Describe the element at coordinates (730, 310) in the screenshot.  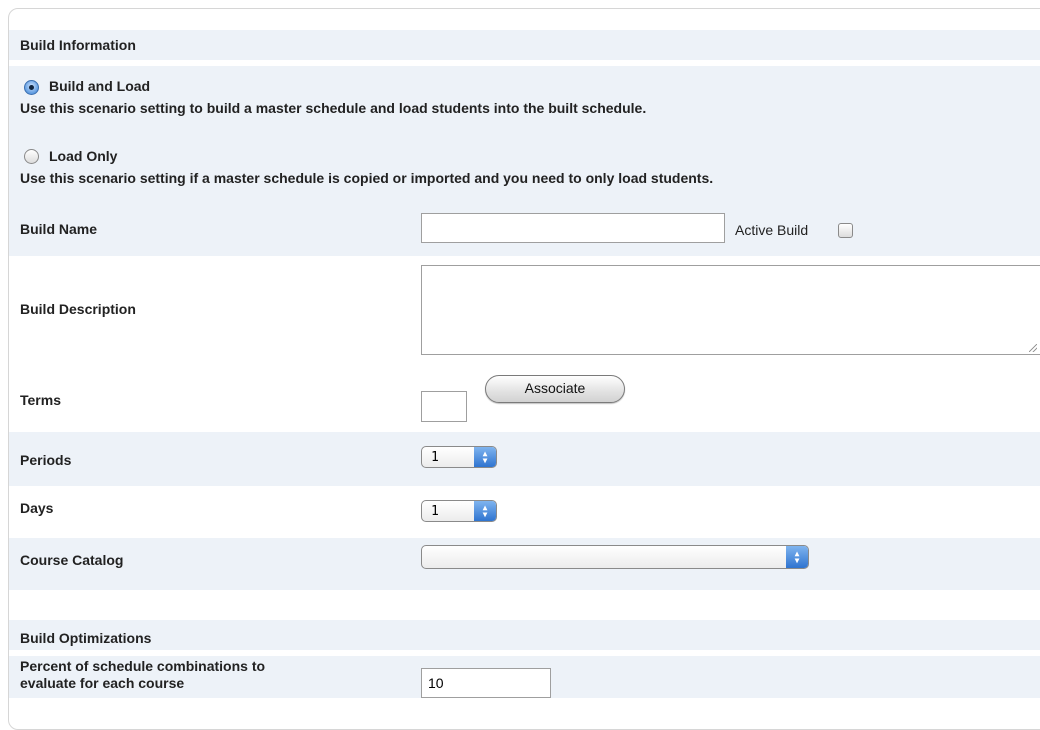
I see `build-description-textarea` at that location.